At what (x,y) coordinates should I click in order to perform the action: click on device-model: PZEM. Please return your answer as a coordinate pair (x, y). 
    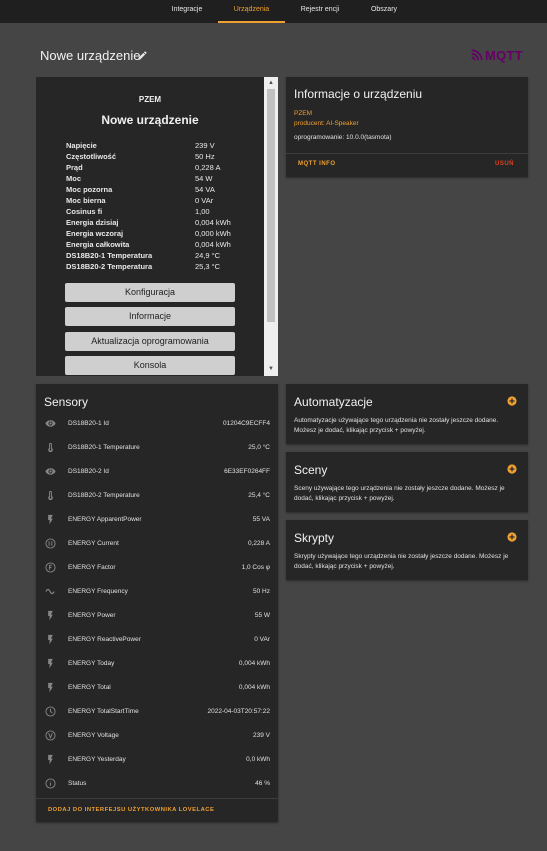
    Looking at the image, I should click on (150, 99).